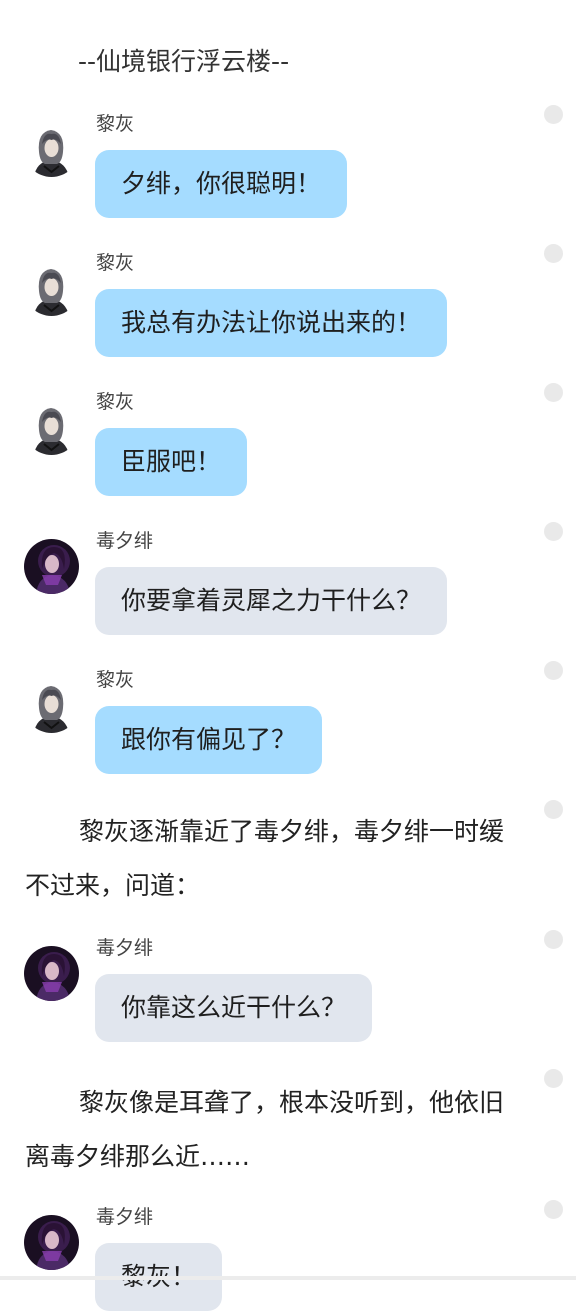 This screenshot has width=576, height=1311. I want to click on scene-title: --仙境银行浮云楼--, so click(184, 61).